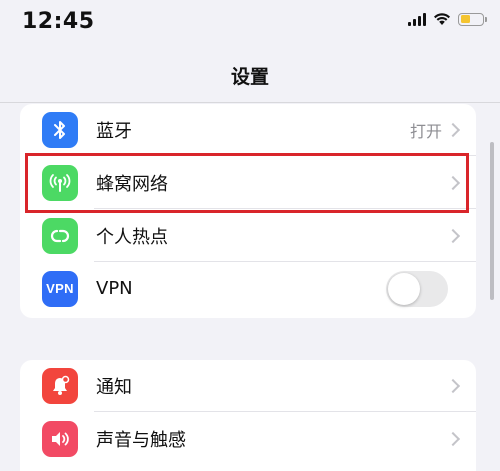  What do you see at coordinates (58, 21) in the screenshot?
I see `status-time: 12:45` at bounding box center [58, 21].